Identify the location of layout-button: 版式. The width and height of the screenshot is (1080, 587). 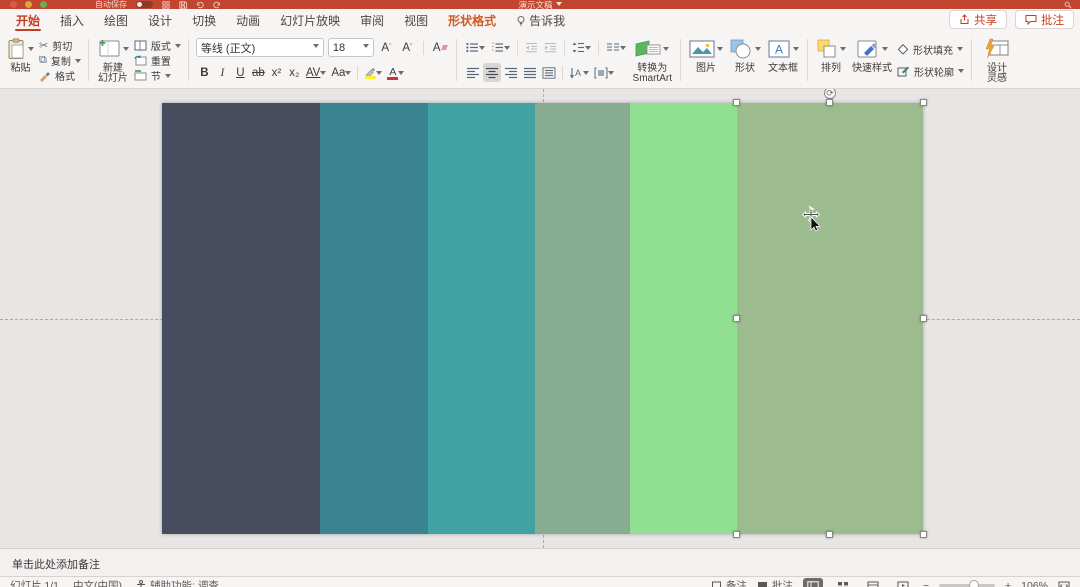
(157, 45).